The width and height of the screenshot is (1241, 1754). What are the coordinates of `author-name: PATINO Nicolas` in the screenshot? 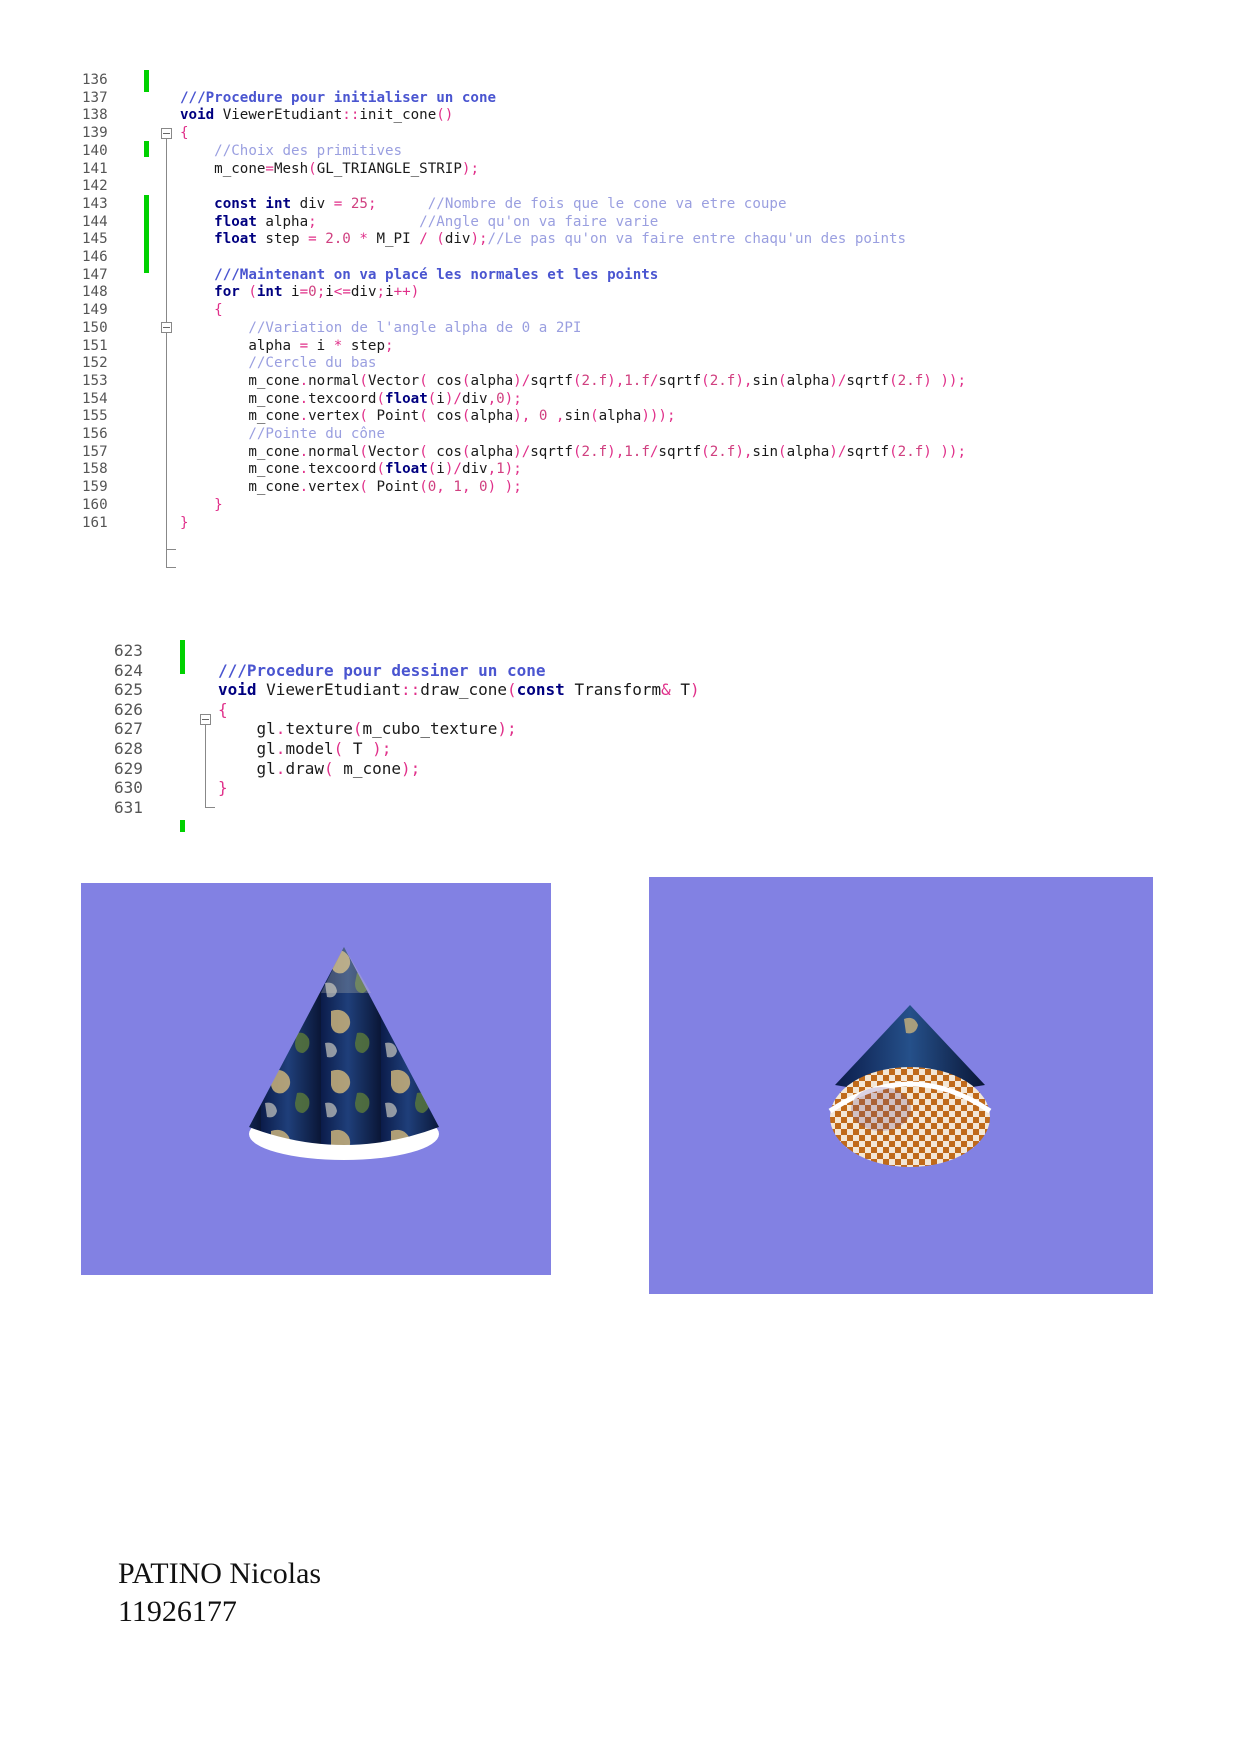 It's located at (220, 1573).